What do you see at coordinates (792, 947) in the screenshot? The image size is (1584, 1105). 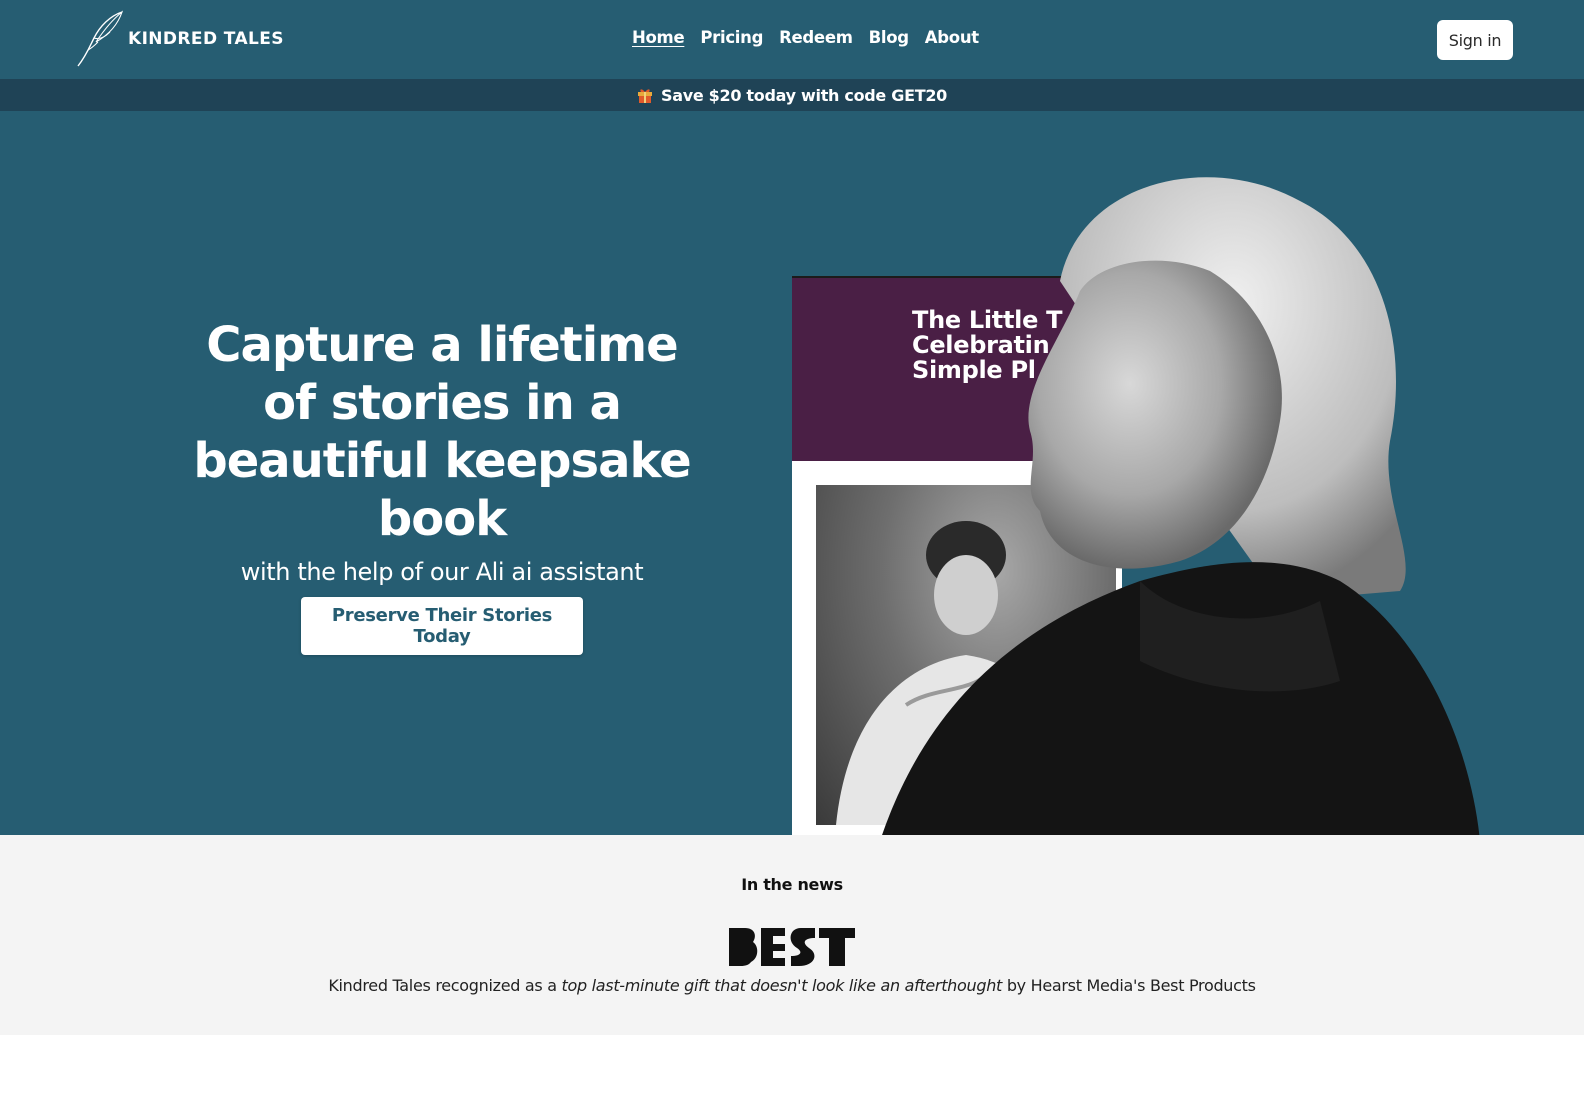 I see `best-products-logo` at bounding box center [792, 947].